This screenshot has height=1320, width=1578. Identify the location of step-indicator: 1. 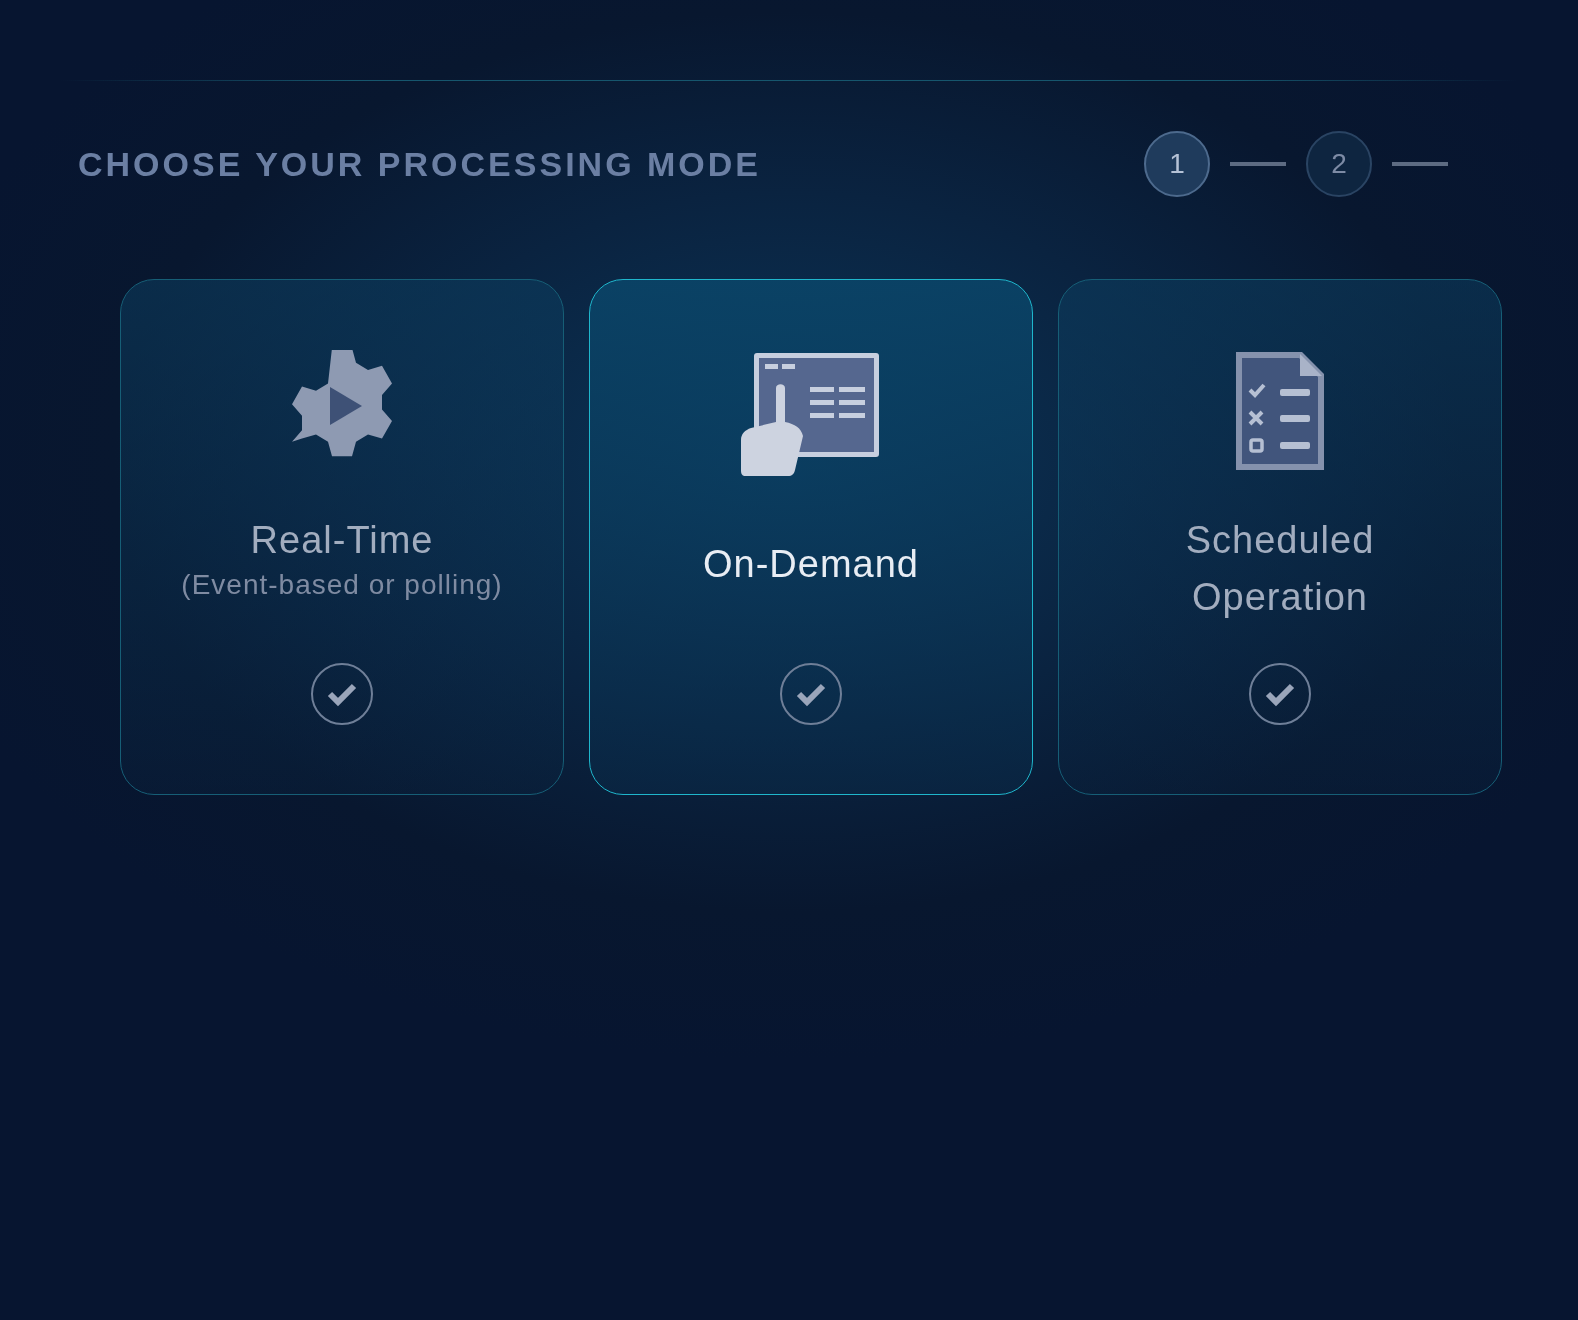
(1177, 164).